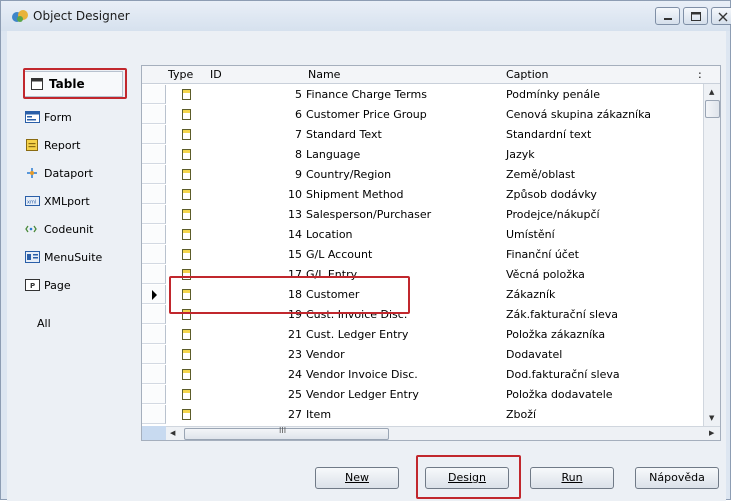 The height and width of the screenshot is (501, 731). I want to click on table-row: 15 G/L Account Finanční účet, so click(422, 255).